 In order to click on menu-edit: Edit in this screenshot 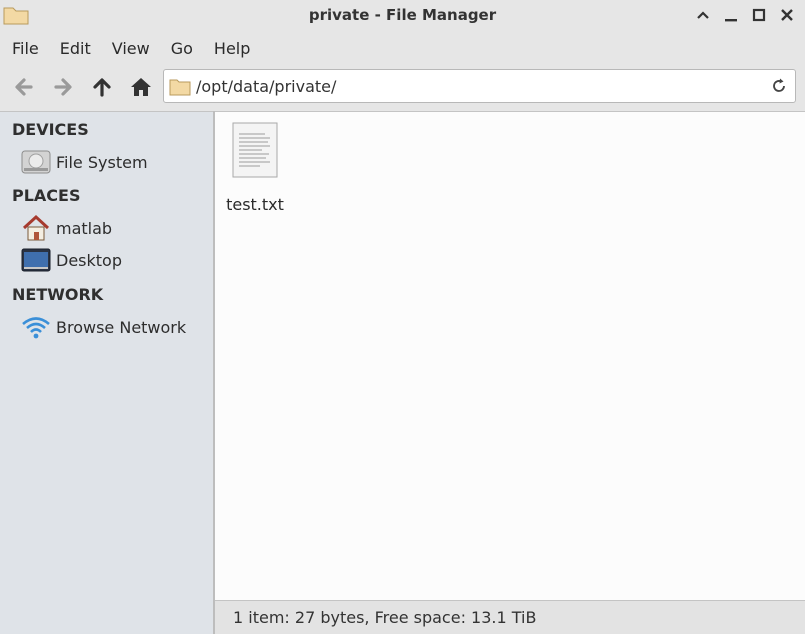, I will do `click(74, 48)`.